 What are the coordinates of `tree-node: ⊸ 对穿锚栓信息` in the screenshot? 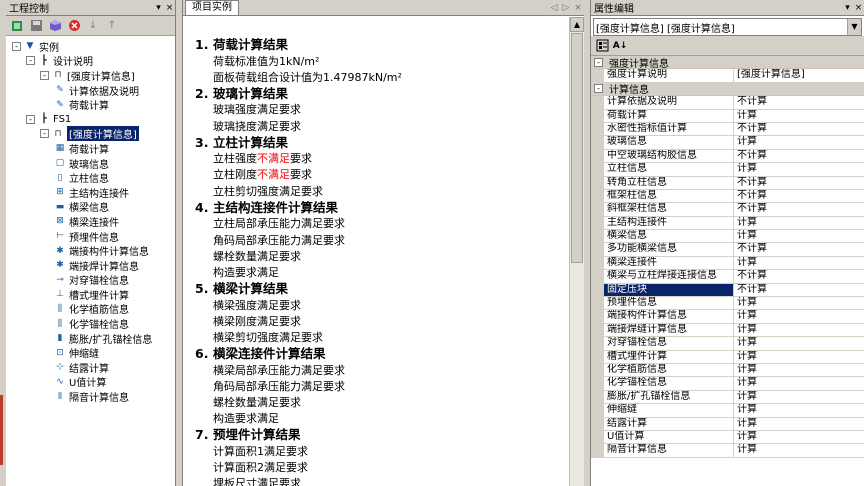 It's located at (90, 280).